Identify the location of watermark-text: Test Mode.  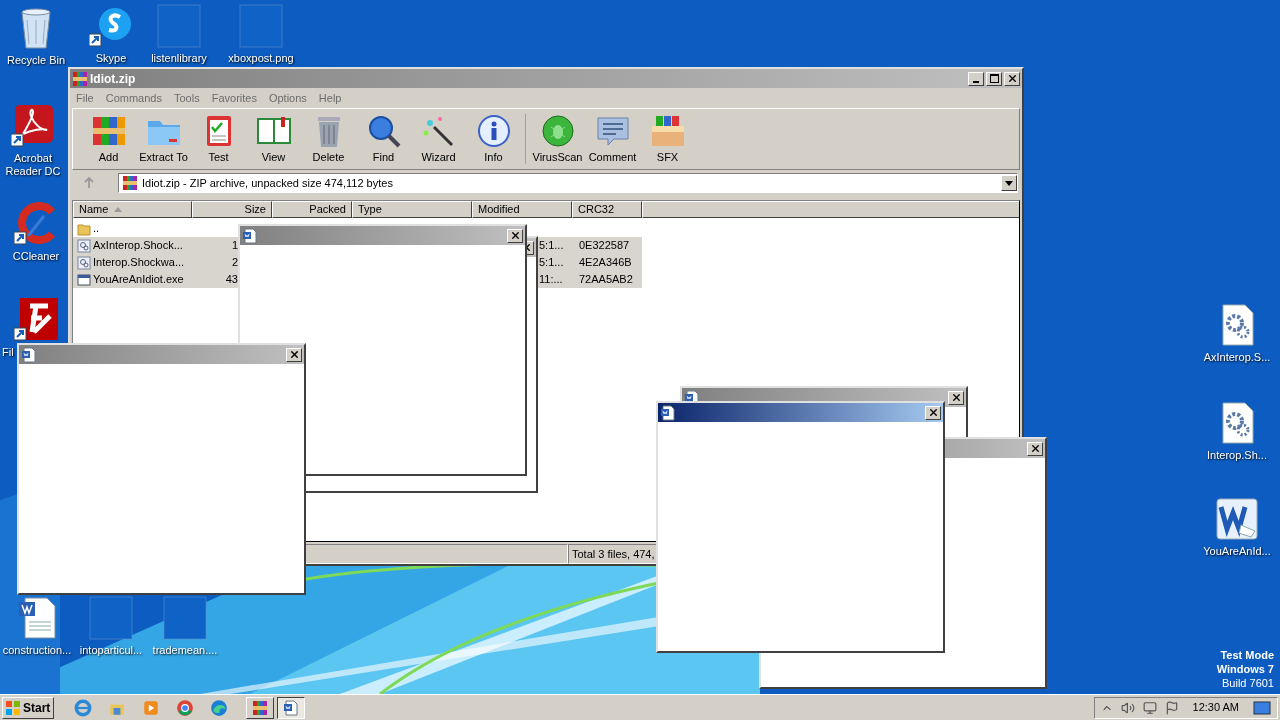
(1247, 655).